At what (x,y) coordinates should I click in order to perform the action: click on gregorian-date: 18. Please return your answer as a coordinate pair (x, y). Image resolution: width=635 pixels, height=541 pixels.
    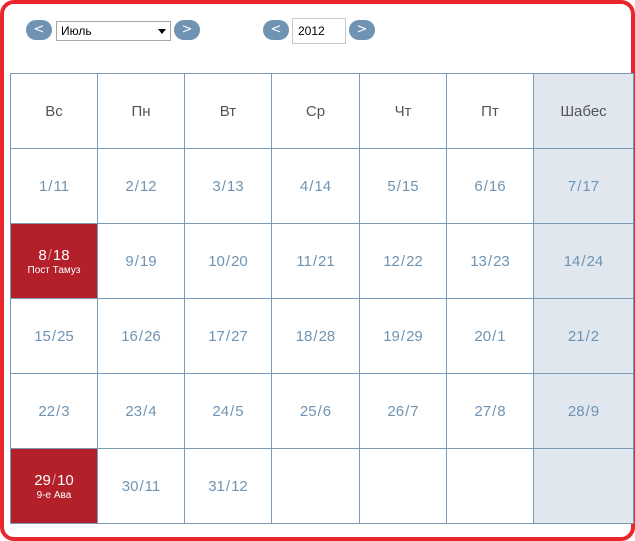
    Looking at the image, I should click on (304, 336).